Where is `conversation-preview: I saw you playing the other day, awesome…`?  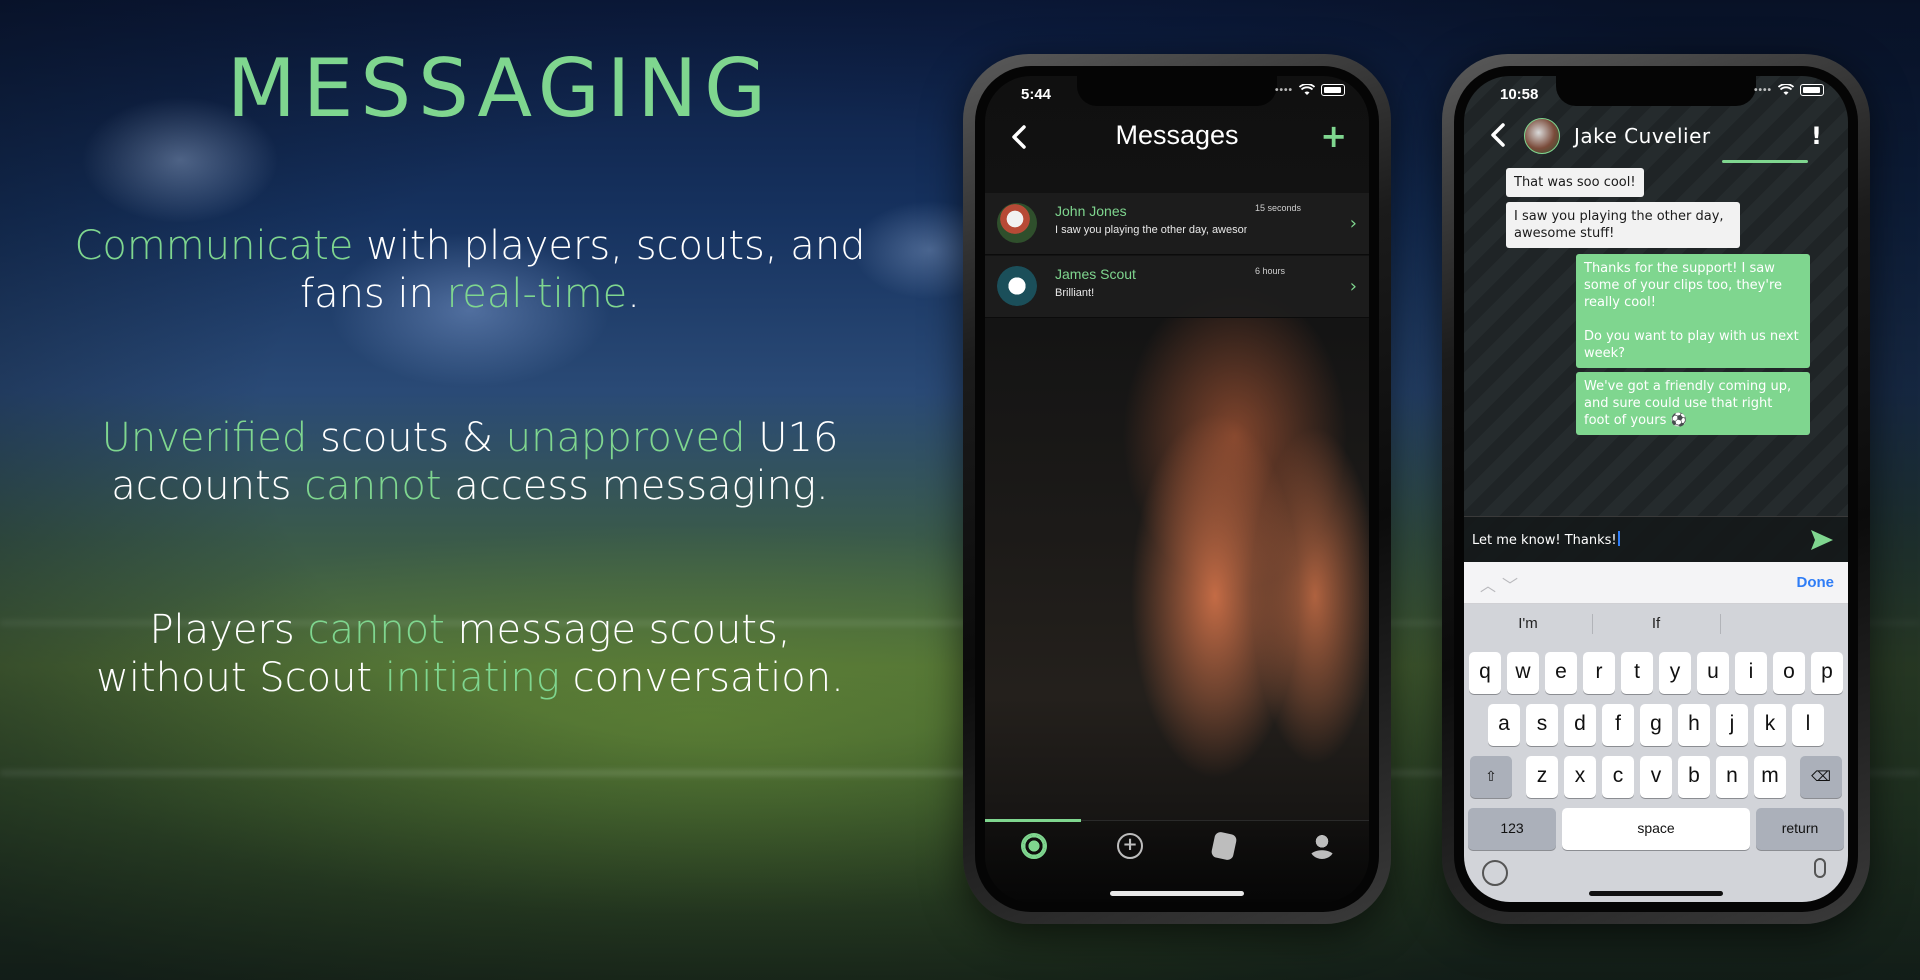 conversation-preview: I saw you playing the other day, awesome… is located at coordinates (1151, 230).